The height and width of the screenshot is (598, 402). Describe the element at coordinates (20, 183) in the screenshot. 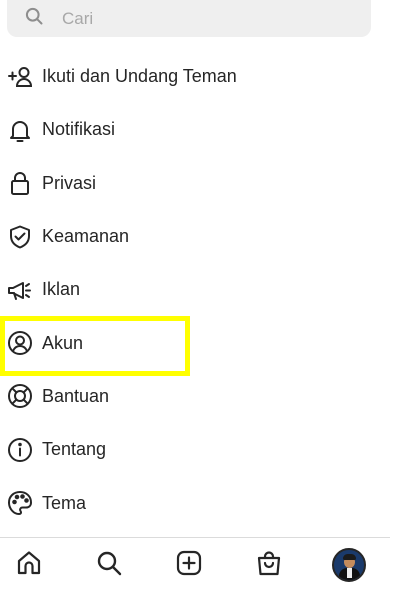

I see `lock-icon` at that location.